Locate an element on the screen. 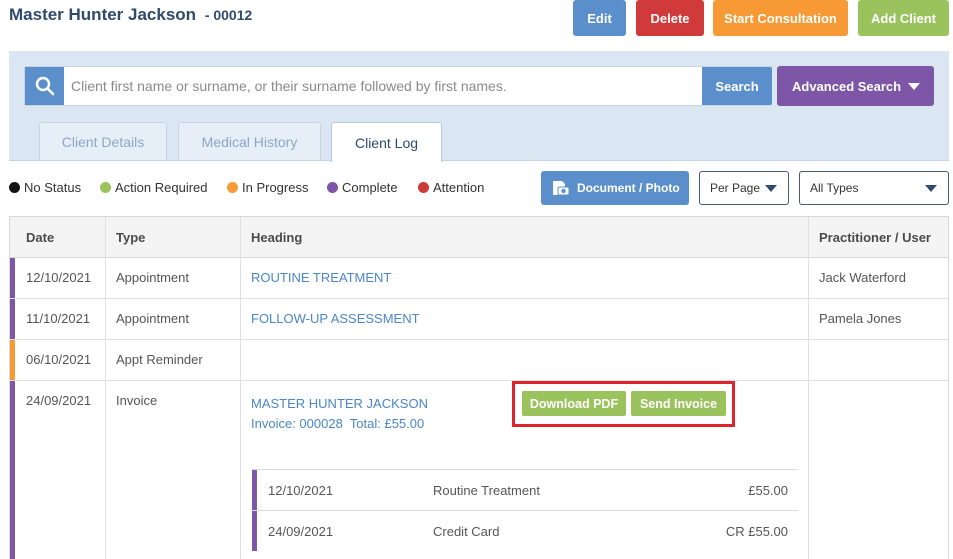  legend-label: In Progress is located at coordinates (275, 187).